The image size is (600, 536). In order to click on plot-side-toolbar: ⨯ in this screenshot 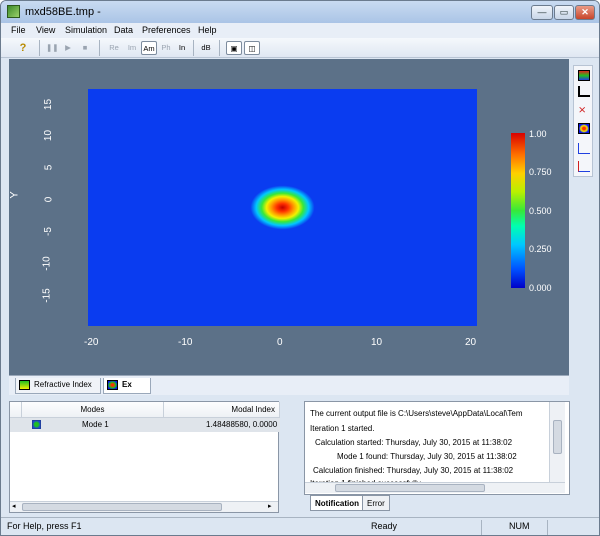, I will do `click(583, 121)`.